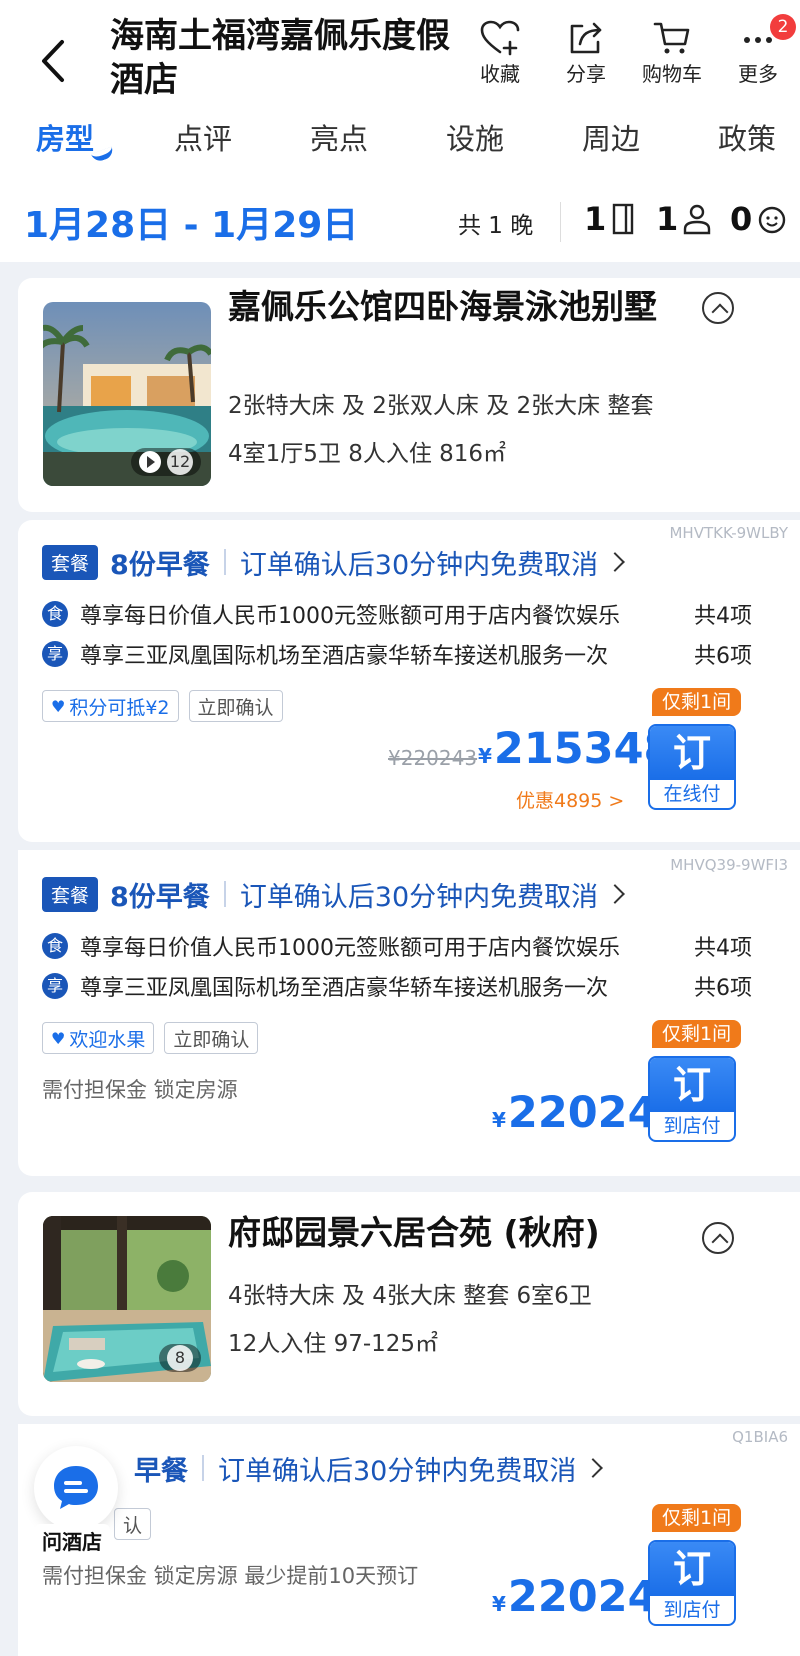 The width and height of the screenshot is (800, 1656). I want to click on cart-icon, so click(671, 38).